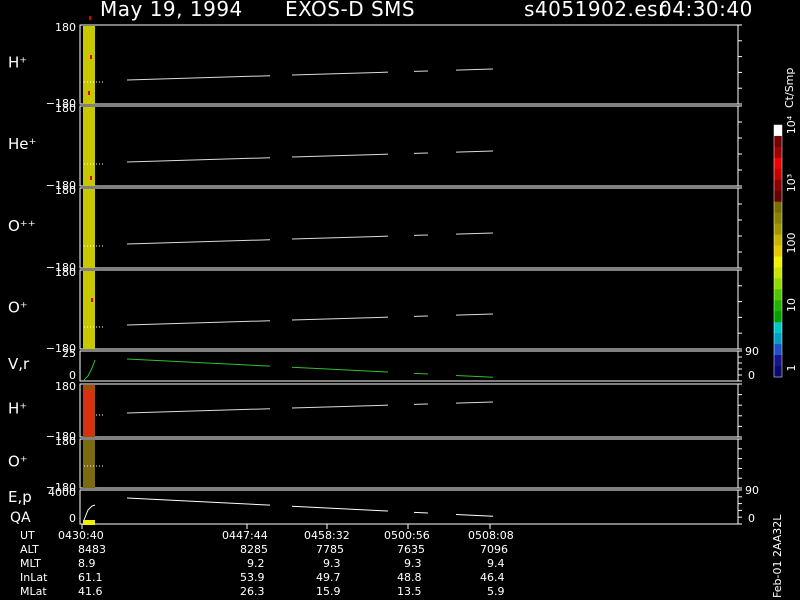 This screenshot has width=800, height=600. I want to click on inlat-value-3: 48.8, so click(409, 577).